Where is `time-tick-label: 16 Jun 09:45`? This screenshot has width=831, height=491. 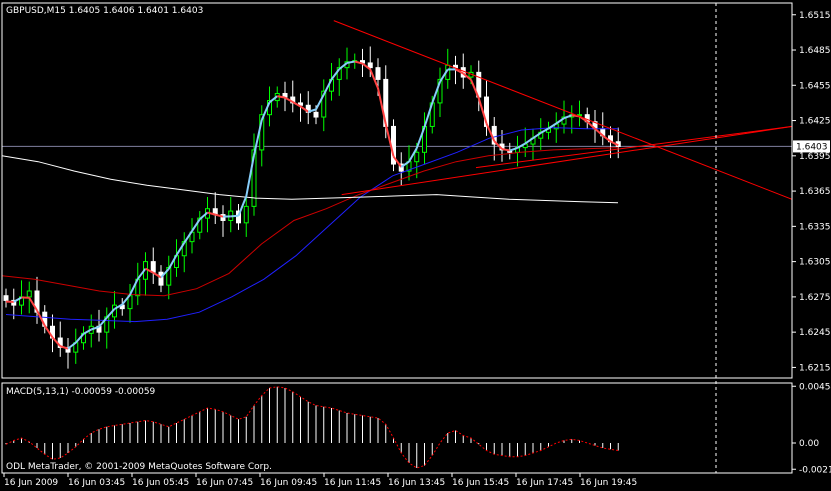
time-tick-label: 16 Jun 09:45 is located at coordinates (288, 483).